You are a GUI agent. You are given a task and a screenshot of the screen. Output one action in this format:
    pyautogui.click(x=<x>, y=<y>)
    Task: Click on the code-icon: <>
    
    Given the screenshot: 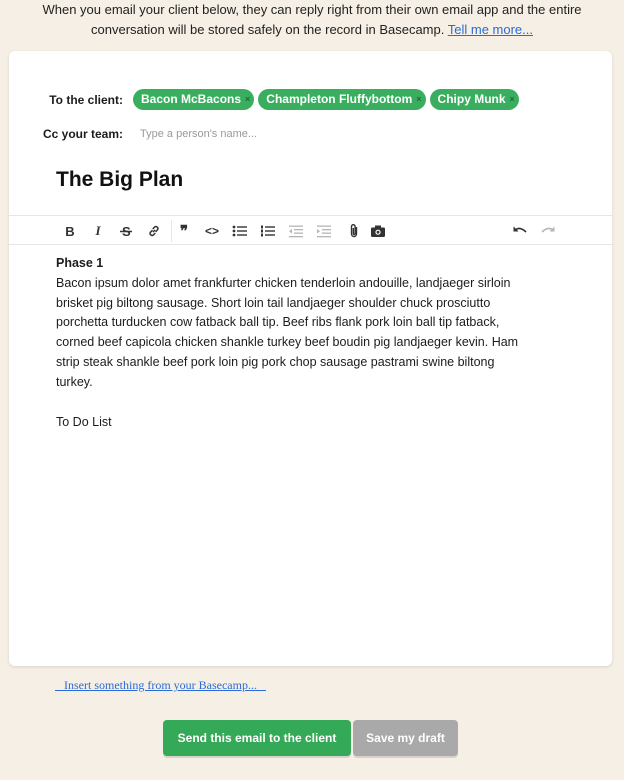 What is the action you would take?
    pyautogui.click(x=212, y=231)
    